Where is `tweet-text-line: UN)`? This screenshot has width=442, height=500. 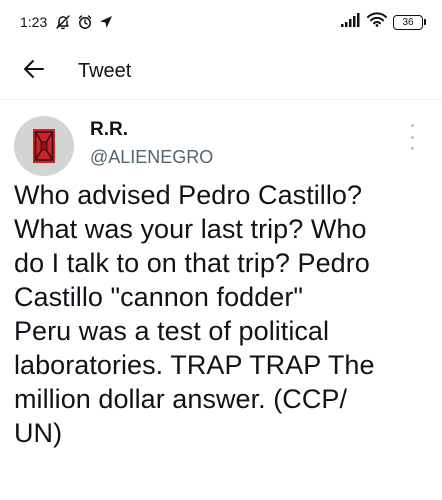 tweet-text-line: UN) is located at coordinates (38, 433).